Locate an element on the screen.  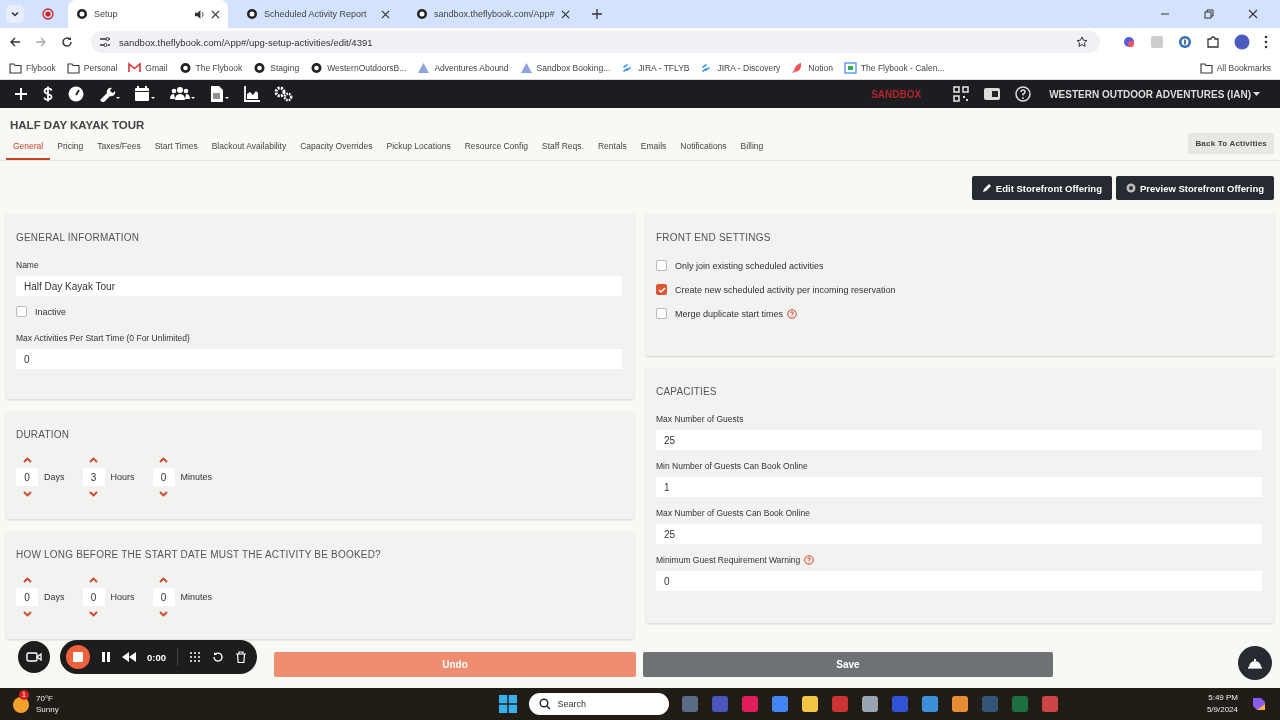
section-tab: Rentals is located at coordinates (612, 148).